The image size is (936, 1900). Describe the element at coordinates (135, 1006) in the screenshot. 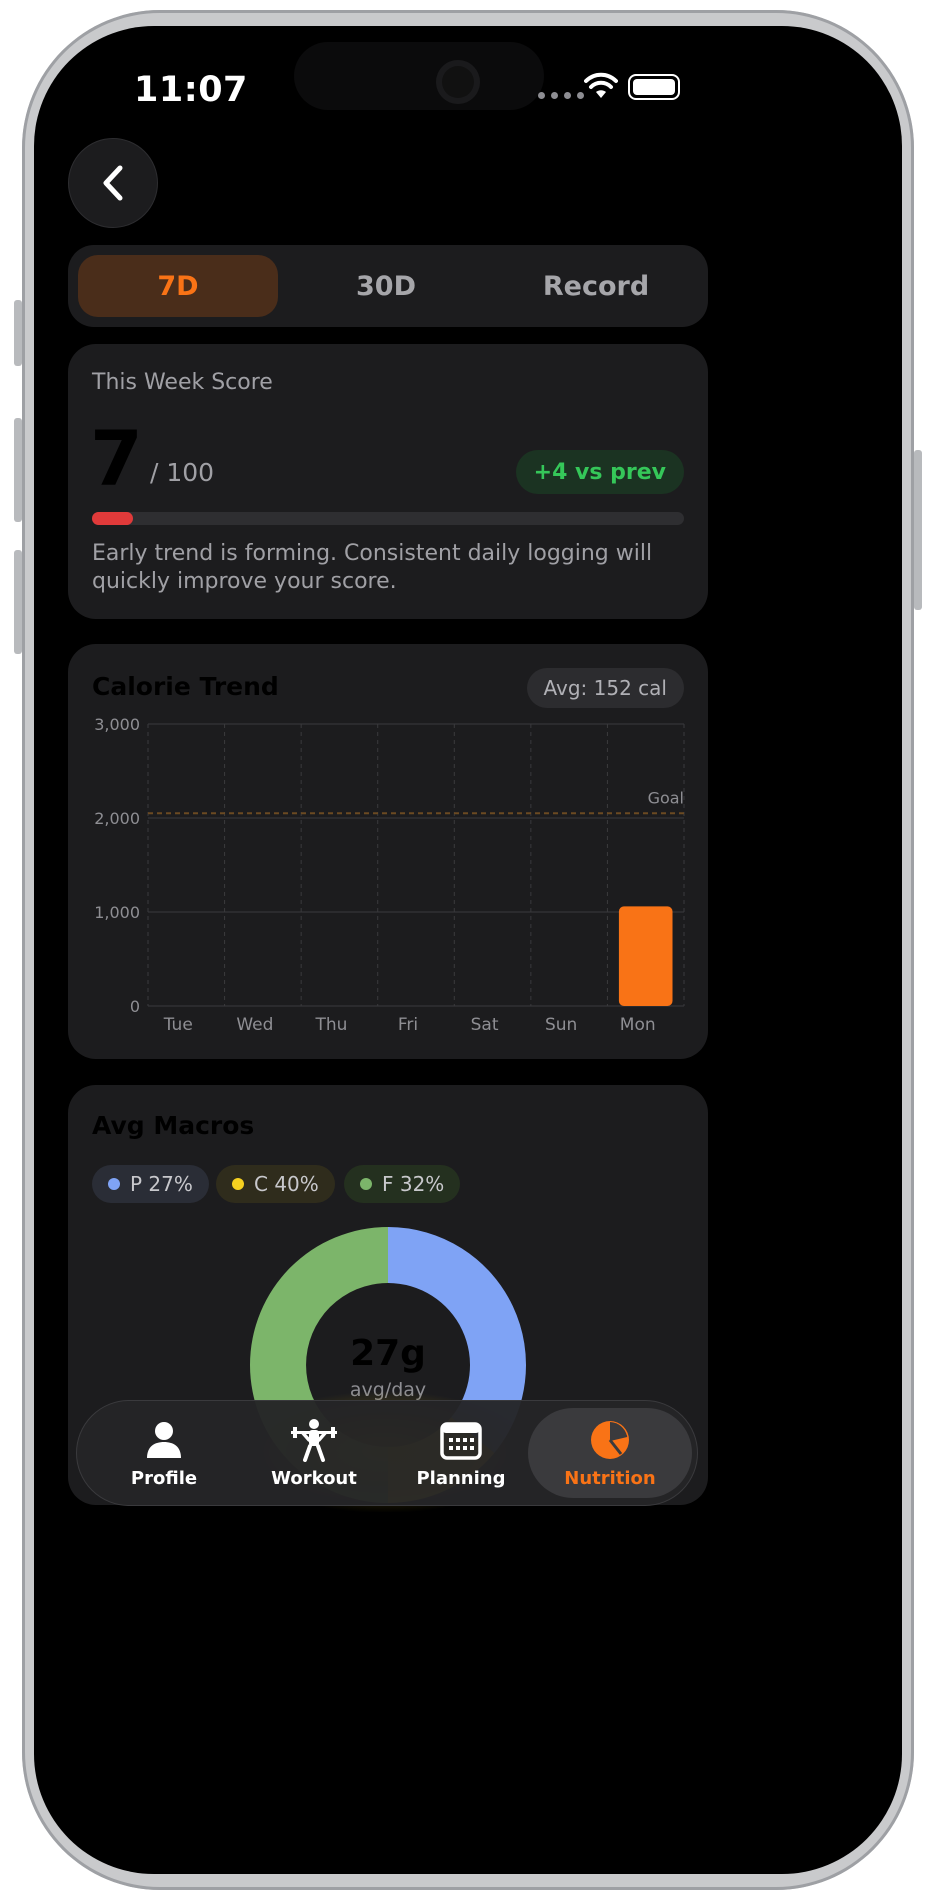

I see `y-tick-label: 0` at that location.